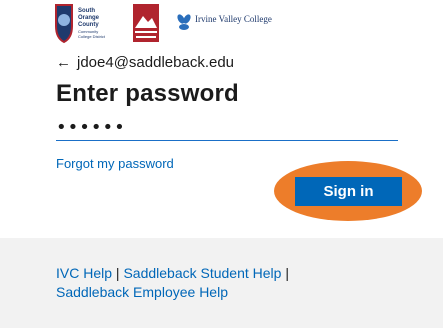 The width and height of the screenshot is (443, 328). I want to click on account-email: jdoe4@saddleback.edu, so click(156, 62).